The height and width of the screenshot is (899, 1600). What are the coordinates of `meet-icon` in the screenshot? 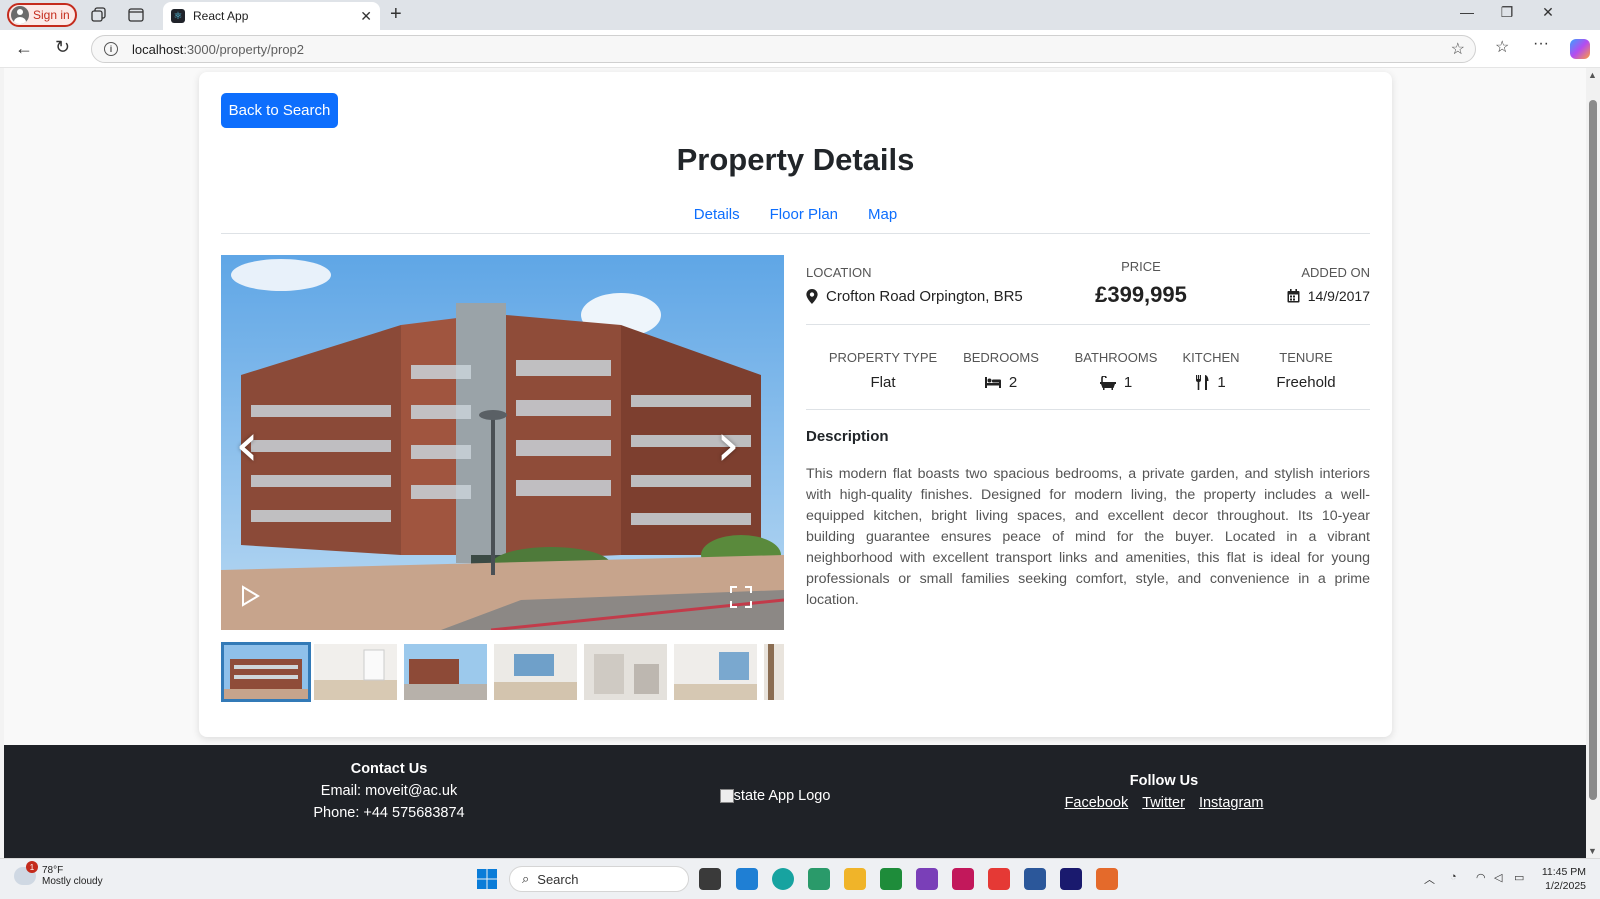 It's located at (819, 879).